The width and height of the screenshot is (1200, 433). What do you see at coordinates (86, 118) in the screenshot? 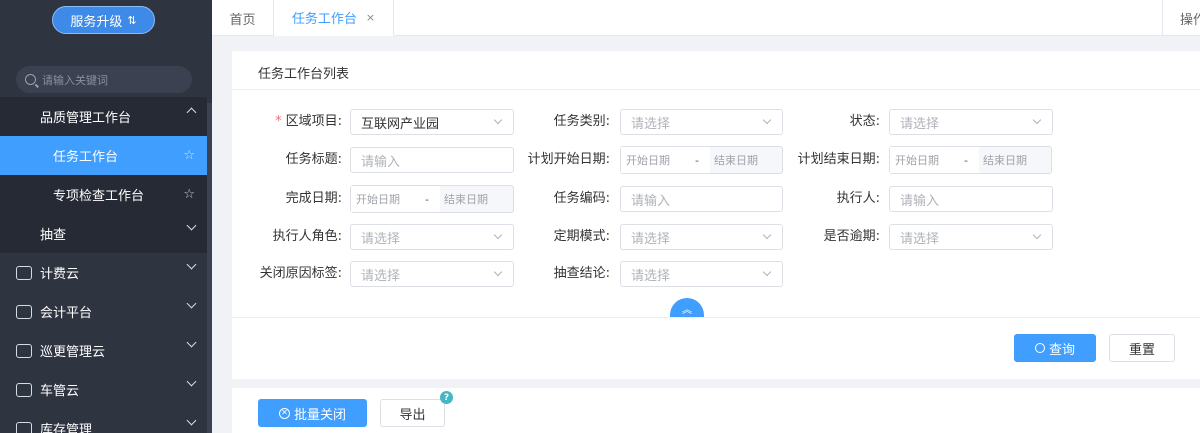
I see `menu-group-quality-label: 品质管理工作台` at bounding box center [86, 118].